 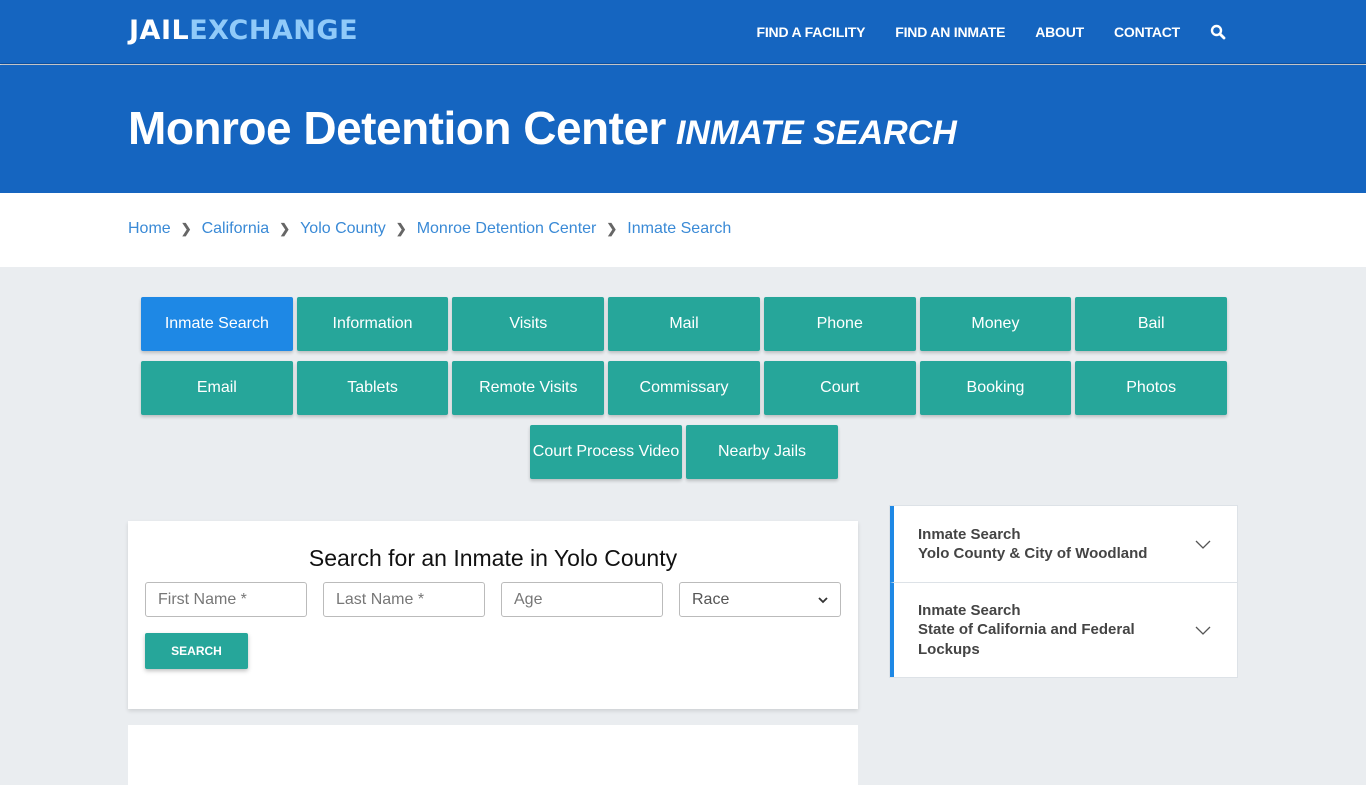 What do you see at coordinates (372, 324) in the screenshot?
I see `tab-information: Information` at bounding box center [372, 324].